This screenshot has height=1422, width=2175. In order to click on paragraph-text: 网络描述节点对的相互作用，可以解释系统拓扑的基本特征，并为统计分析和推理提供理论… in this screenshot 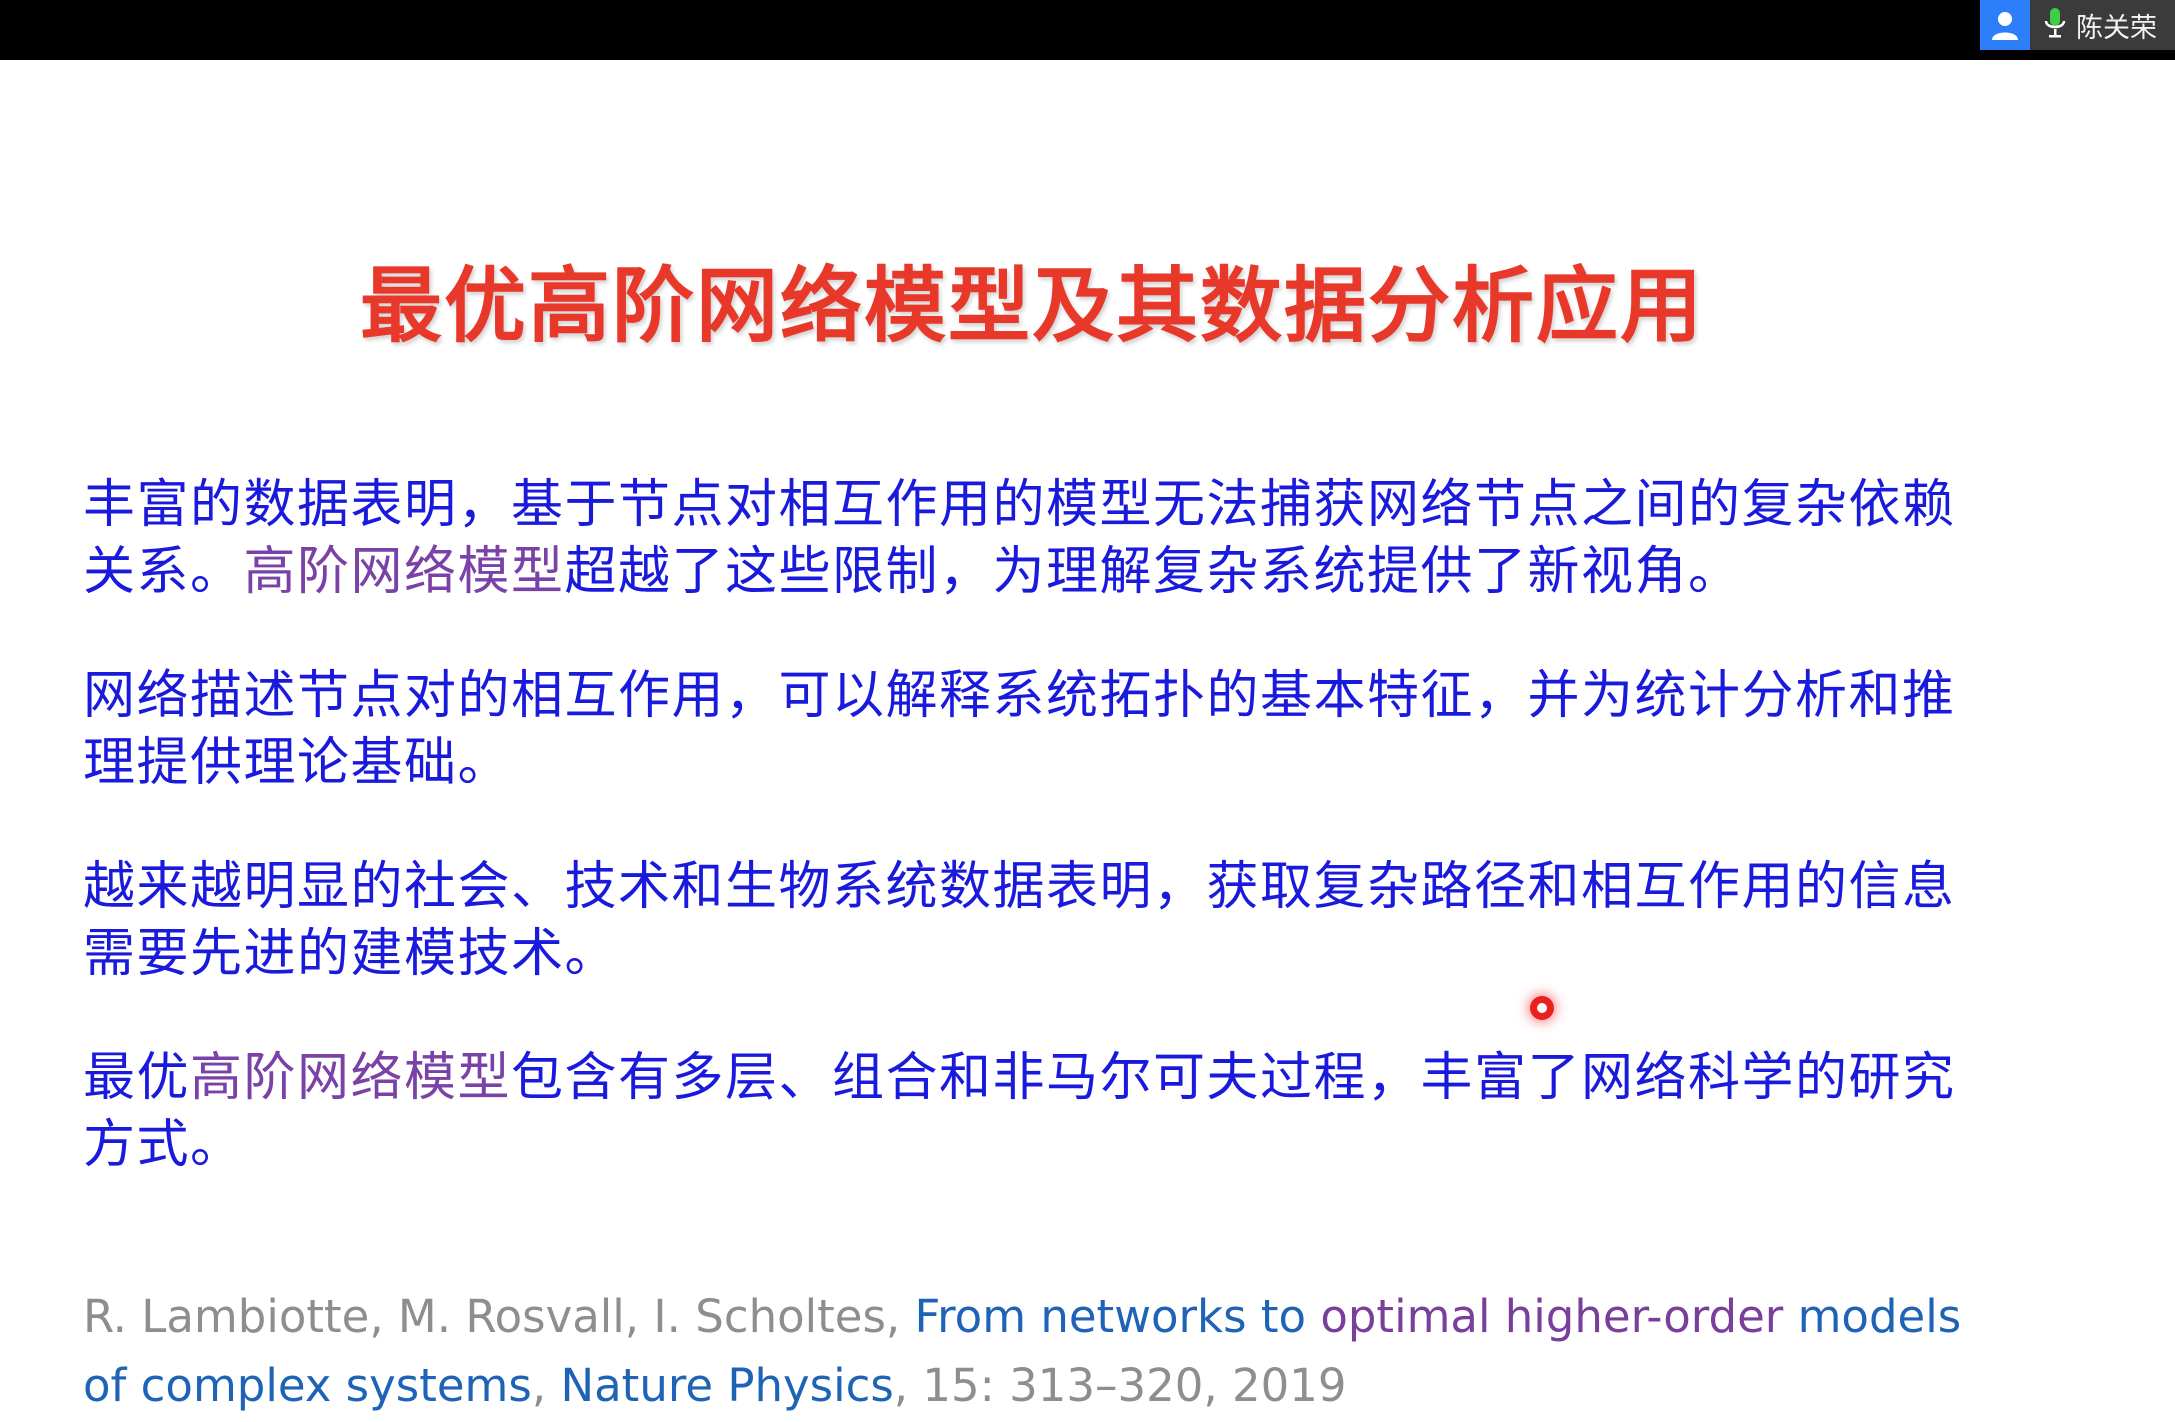, I will do `click(1019, 729)`.